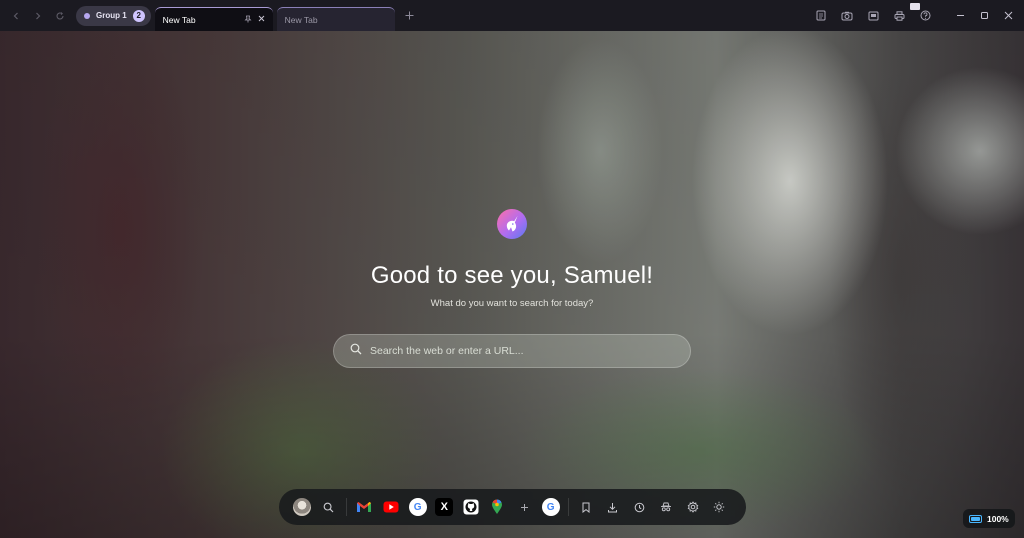 The height and width of the screenshot is (538, 1024). Describe the element at coordinates (960, 15) in the screenshot. I see `minimize-icon` at that location.